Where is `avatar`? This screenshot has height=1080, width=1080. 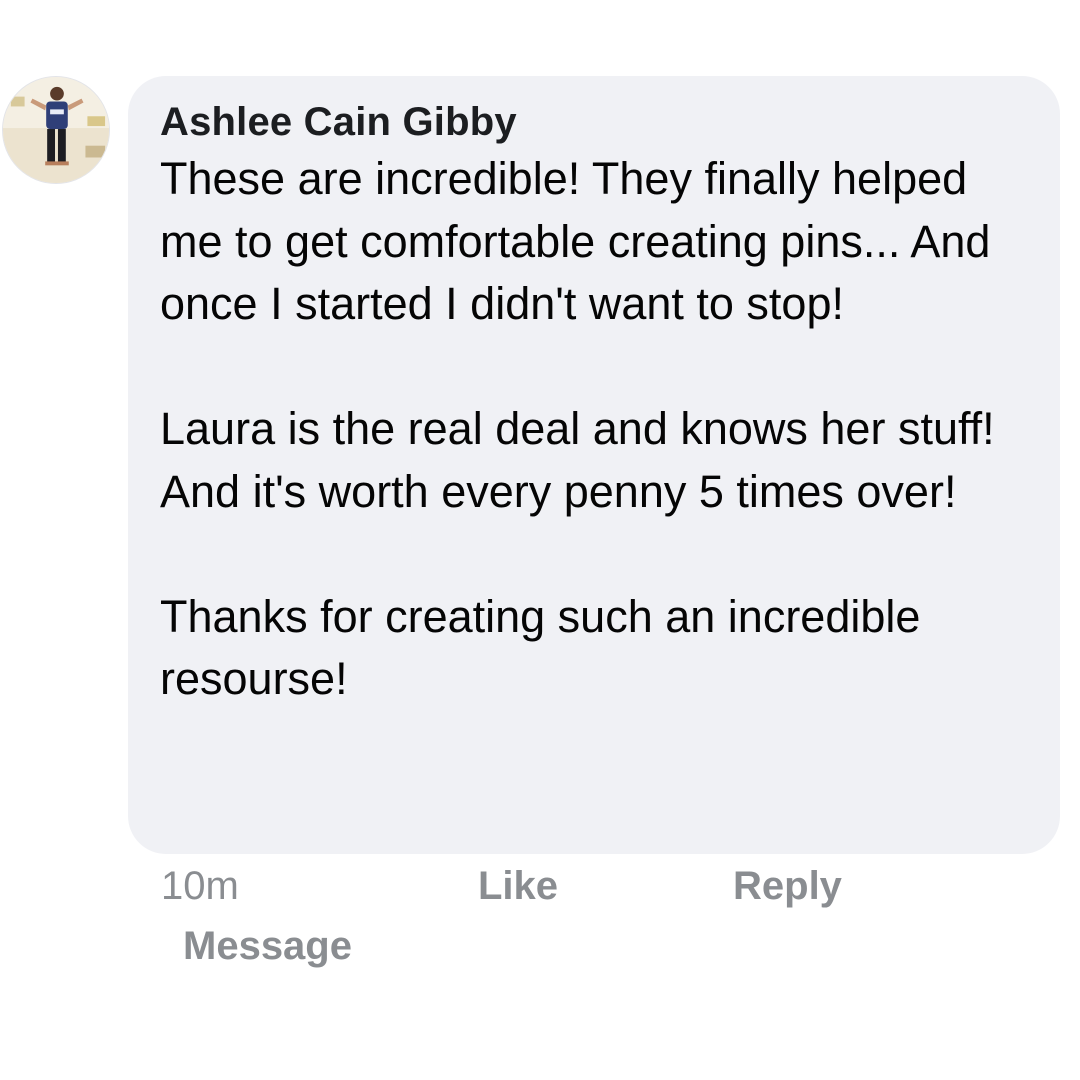
avatar is located at coordinates (56, 130).